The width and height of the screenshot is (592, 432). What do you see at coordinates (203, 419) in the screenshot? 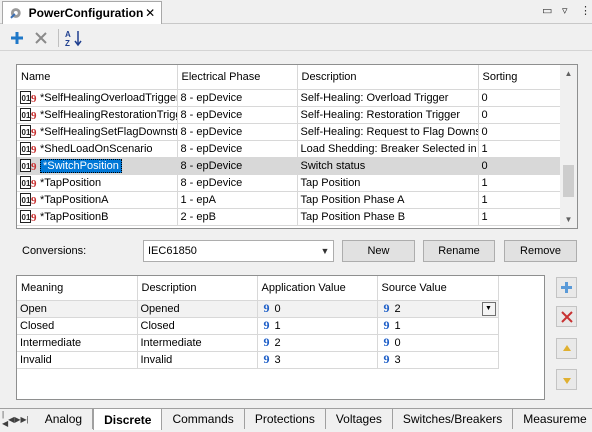
I see `tab-commands: Commands` at bounding box center [203, 419].